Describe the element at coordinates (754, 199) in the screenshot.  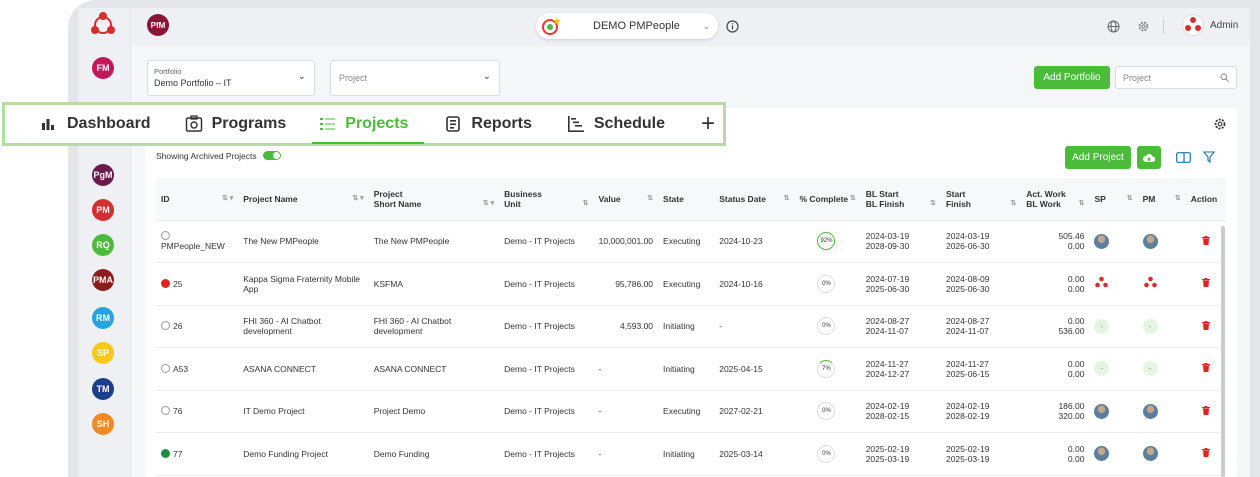
I see `col-status-date: Status Date ⇅` at that location.